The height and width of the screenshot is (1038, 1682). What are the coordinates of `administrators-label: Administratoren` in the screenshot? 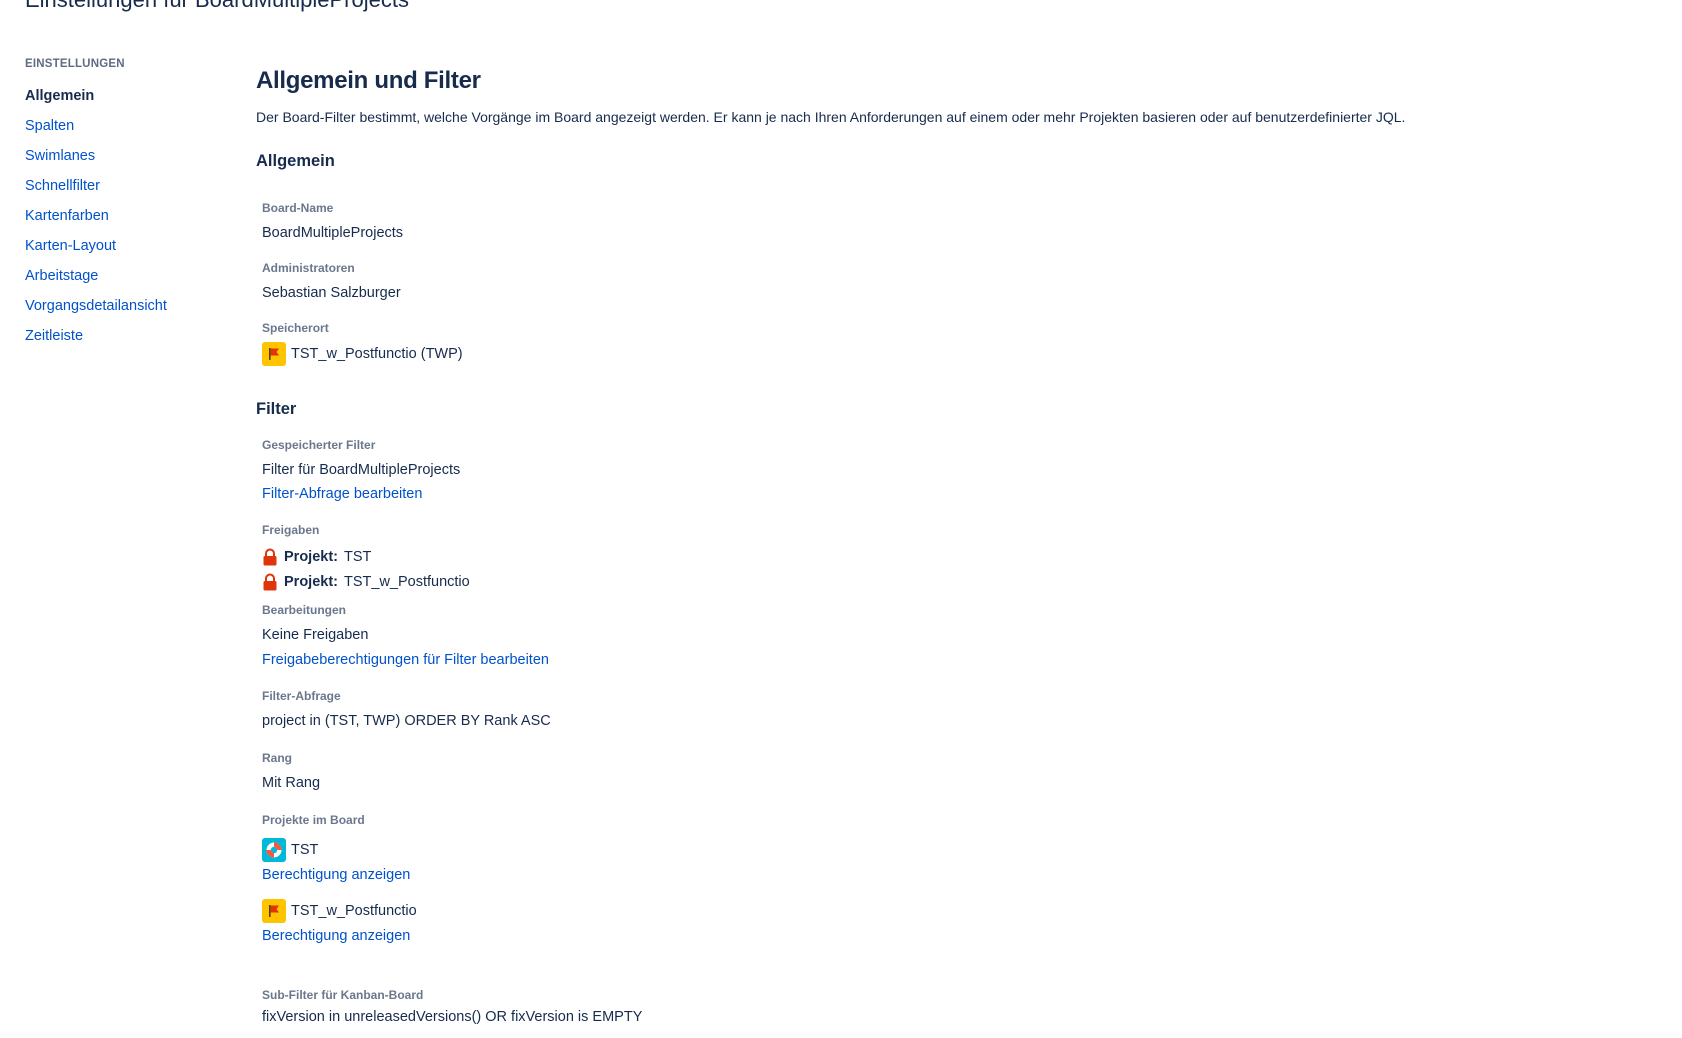 It's located at (308, 268).